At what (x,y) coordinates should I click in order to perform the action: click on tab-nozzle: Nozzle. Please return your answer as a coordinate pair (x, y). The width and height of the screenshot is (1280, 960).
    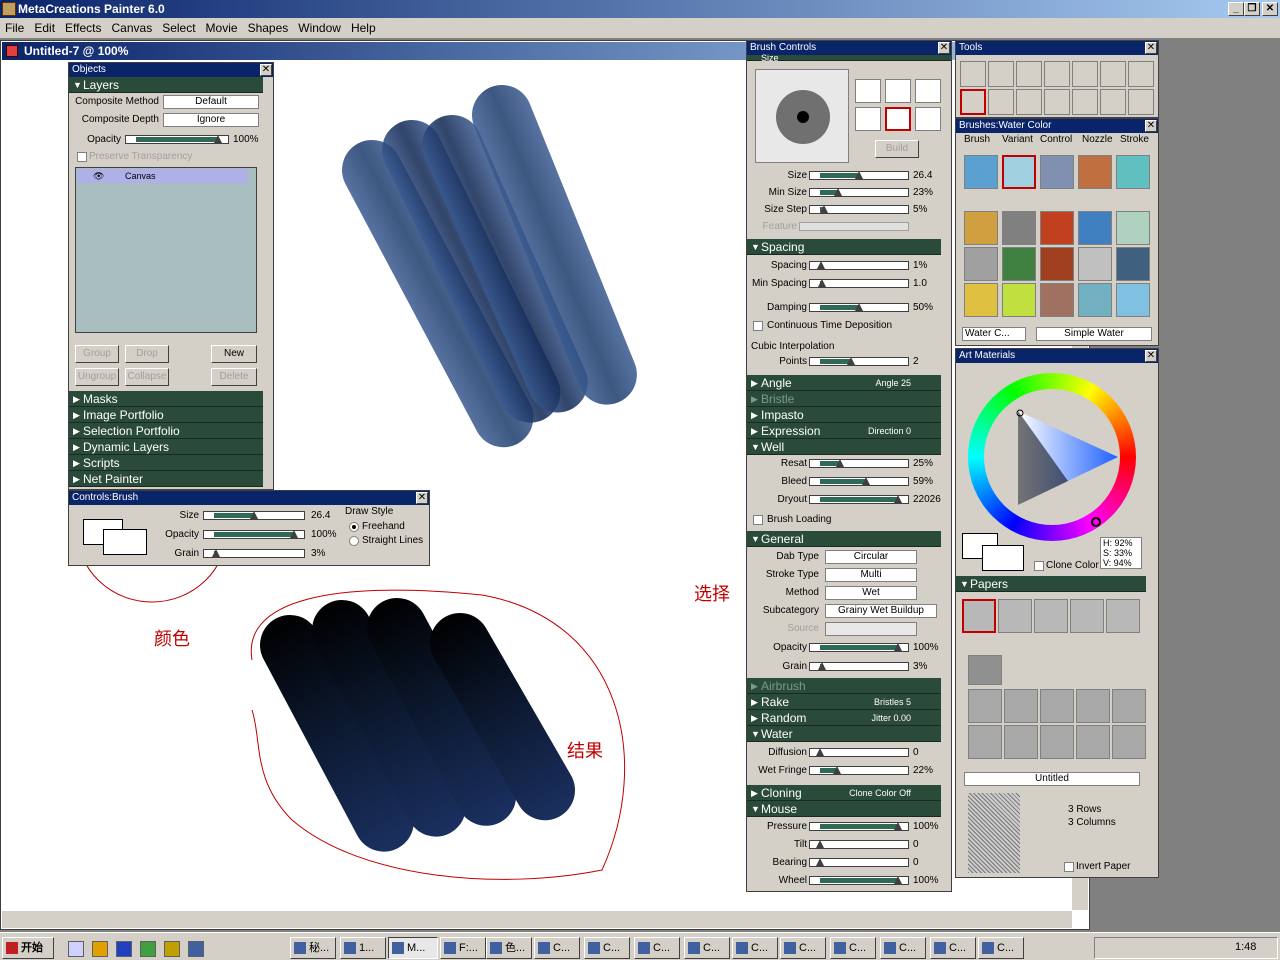
    Looking at the image, I should click on (1097, 139).